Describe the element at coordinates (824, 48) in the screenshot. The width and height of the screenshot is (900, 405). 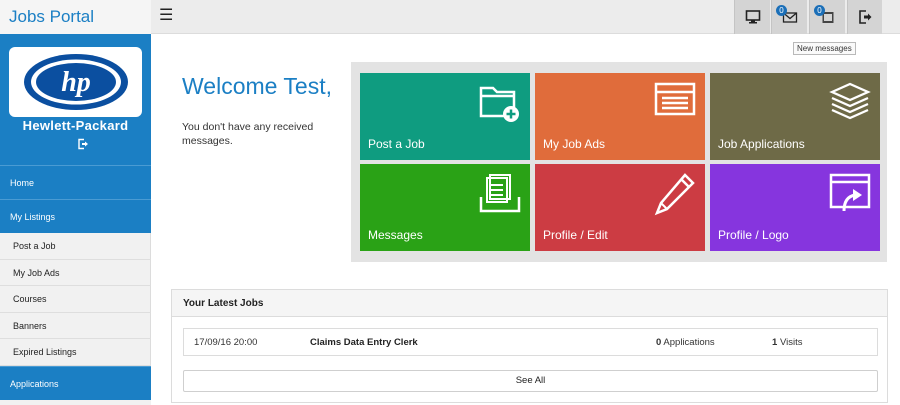
I see `tooltip: New messages` at that location.